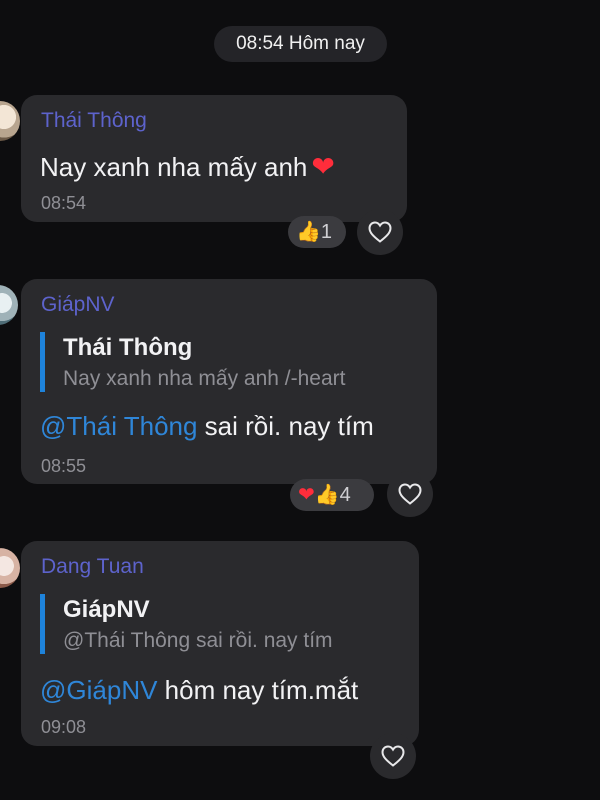 This screenshot has height=800, width=600. Describe the element at coordinates (64, 466) in the screenshot. I see `message-time: 08:55` at that location.